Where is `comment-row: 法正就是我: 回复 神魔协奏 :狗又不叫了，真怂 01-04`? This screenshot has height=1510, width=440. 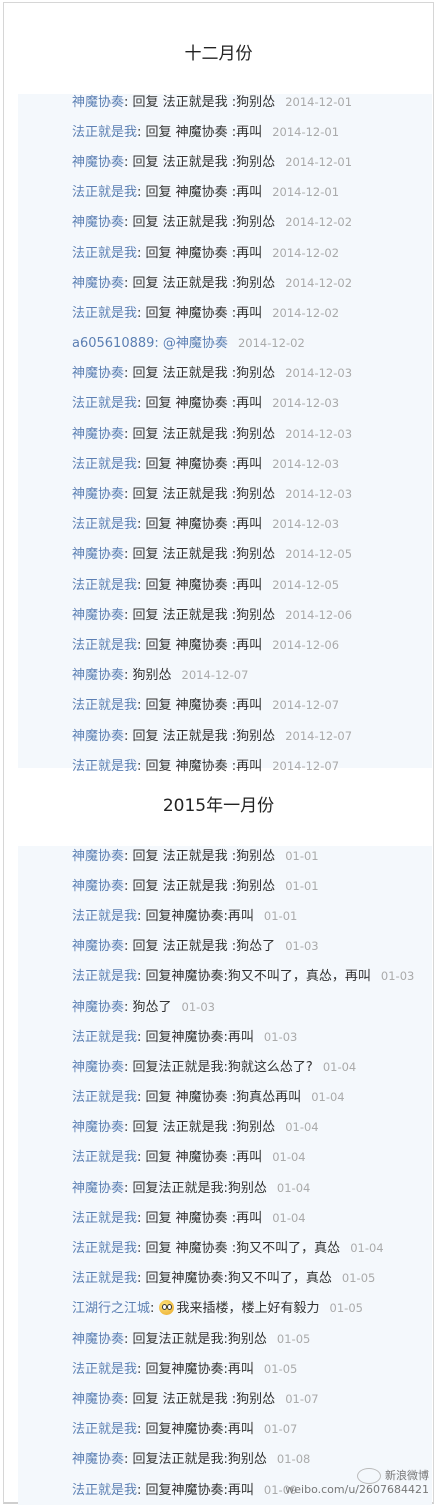 comment-row: 法正就是我: 回复 神魔协奏 :狗又不叫了，真怂 01-04 is located at coordinates (244, 1248).